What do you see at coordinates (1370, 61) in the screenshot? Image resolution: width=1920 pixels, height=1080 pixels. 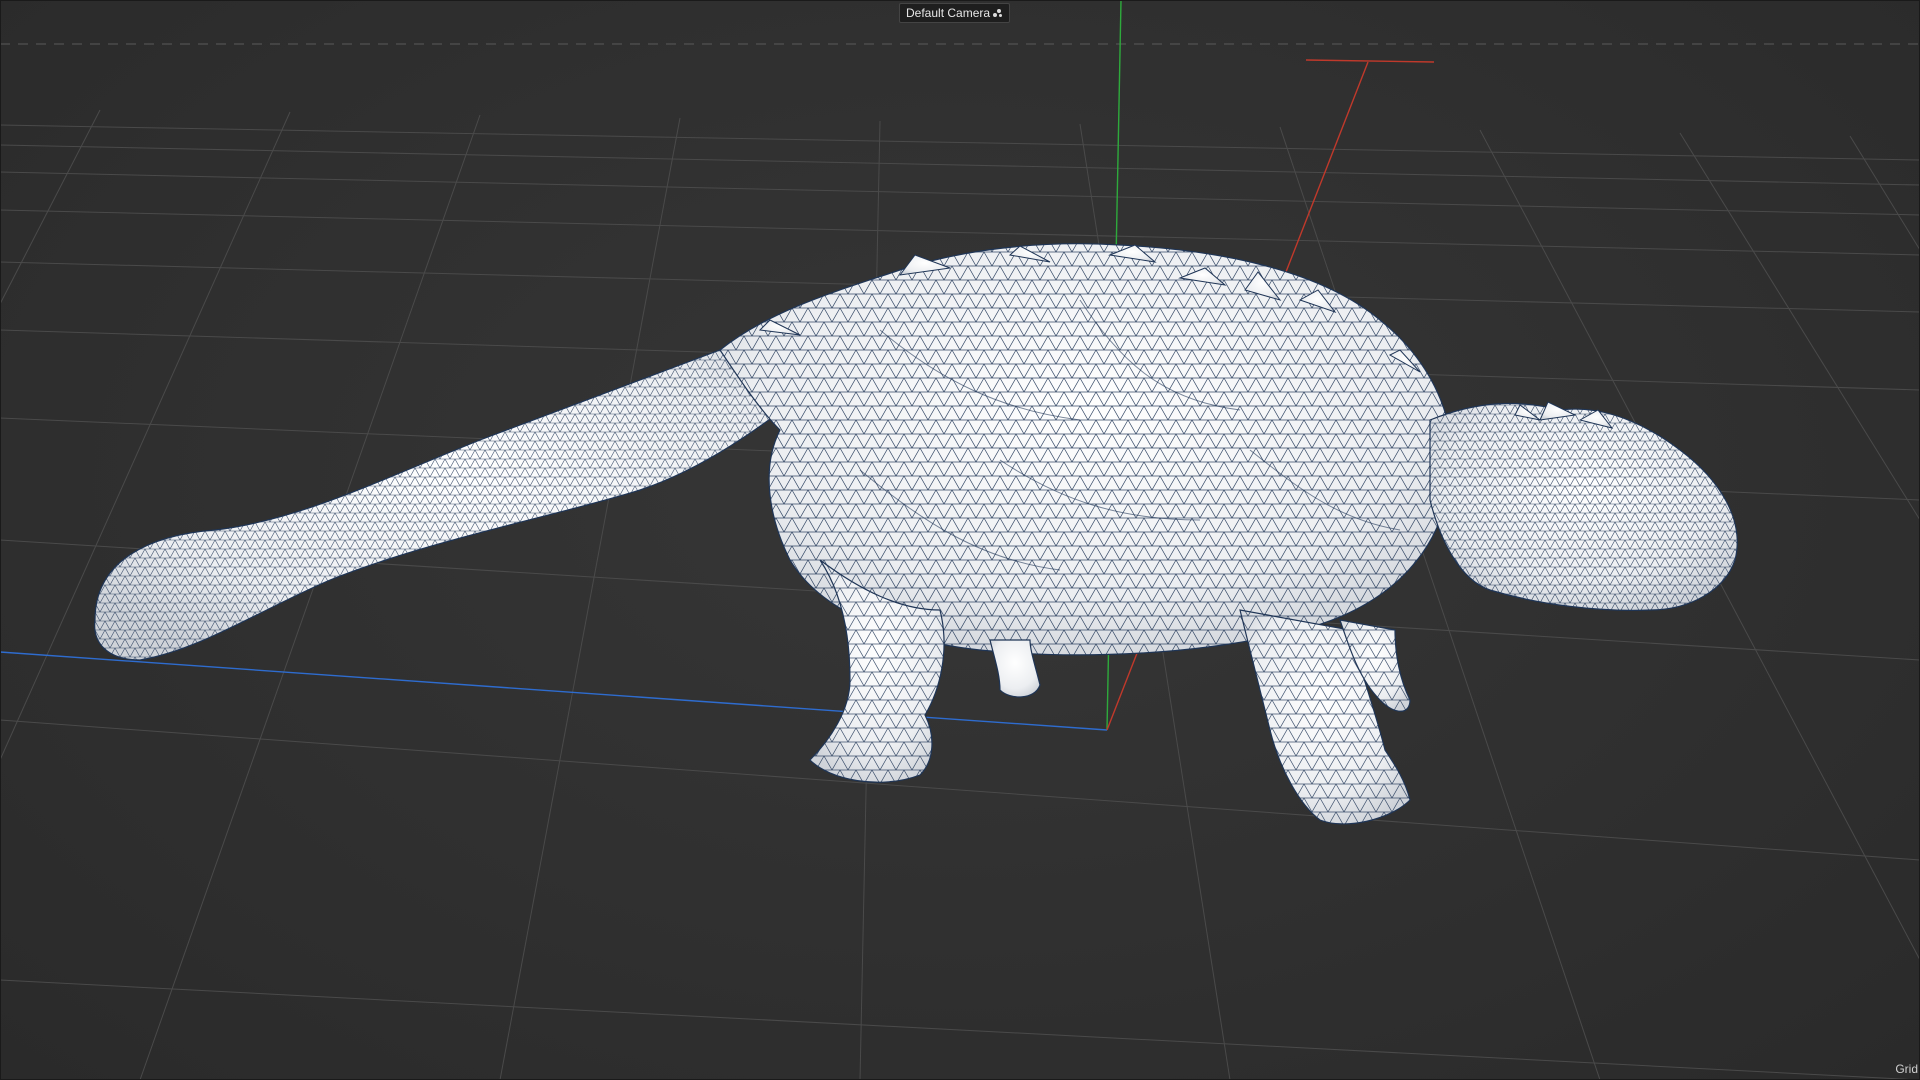 I see `x-axis-cap` at bounding box center [1370, 61].